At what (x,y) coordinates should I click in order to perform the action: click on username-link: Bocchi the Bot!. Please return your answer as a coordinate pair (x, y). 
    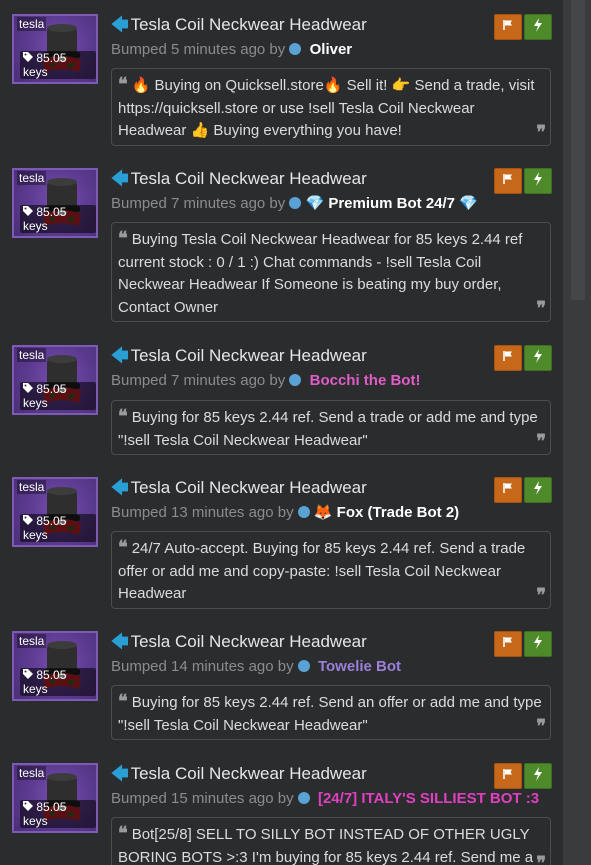
    Looking at the image, I should click on (365, 380).